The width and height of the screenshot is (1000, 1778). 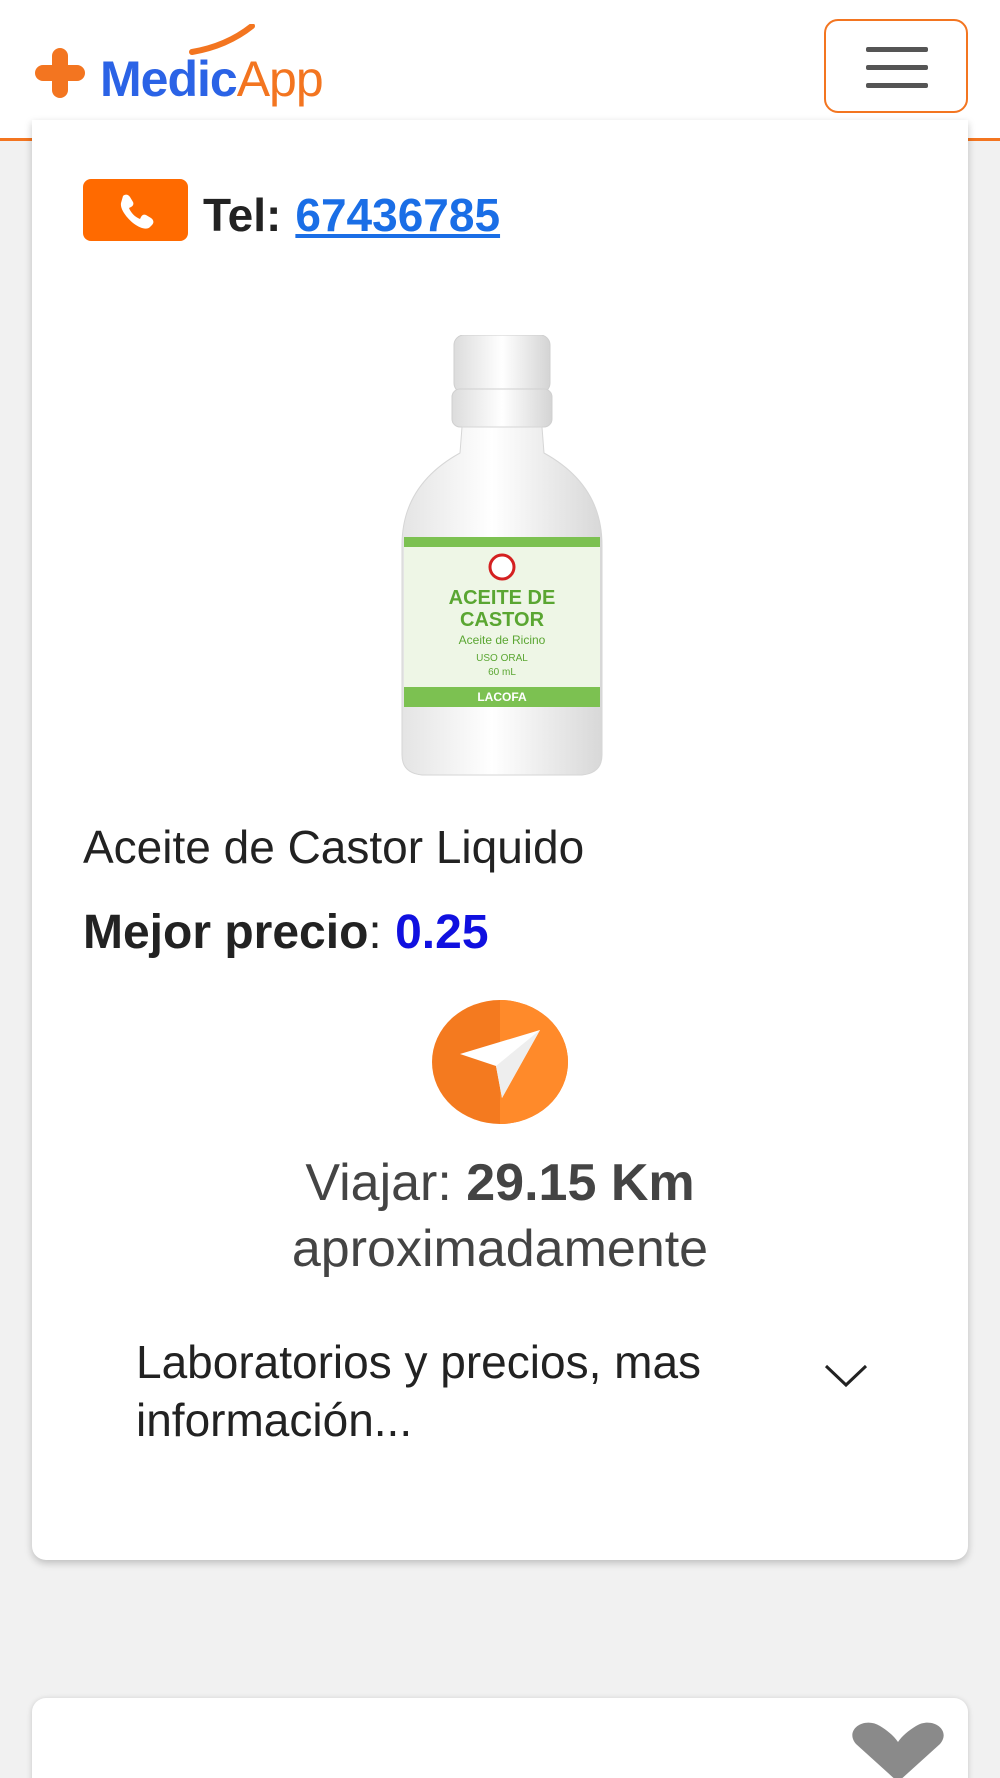 I want to click on bottle-brand: LACOFA, so click(x=502, y=697).